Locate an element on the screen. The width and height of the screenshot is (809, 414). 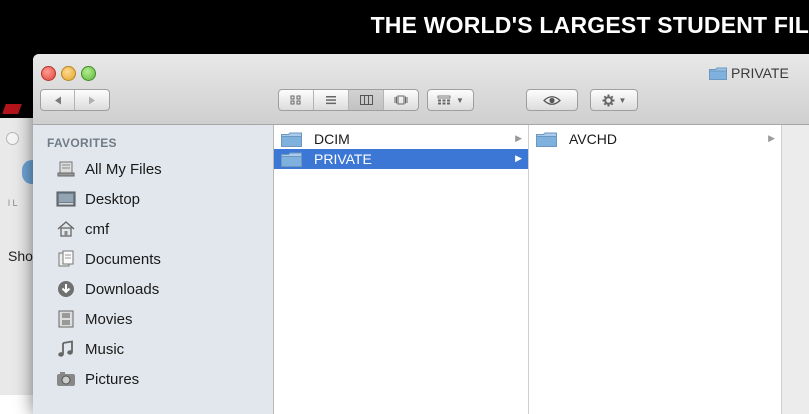
documents-icon is located at coordinates (66, 259).